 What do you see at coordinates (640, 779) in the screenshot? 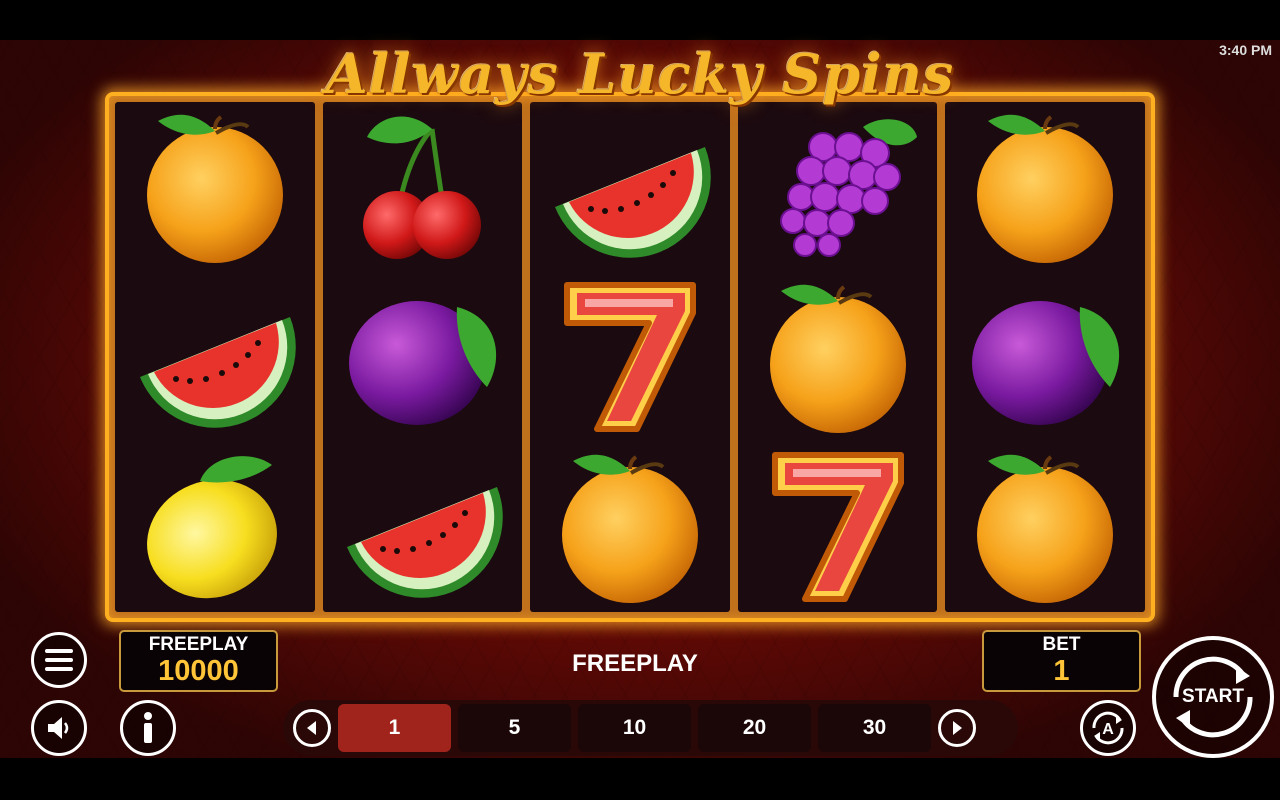
I see `bottom-bar` at bounding box center [640, 779].